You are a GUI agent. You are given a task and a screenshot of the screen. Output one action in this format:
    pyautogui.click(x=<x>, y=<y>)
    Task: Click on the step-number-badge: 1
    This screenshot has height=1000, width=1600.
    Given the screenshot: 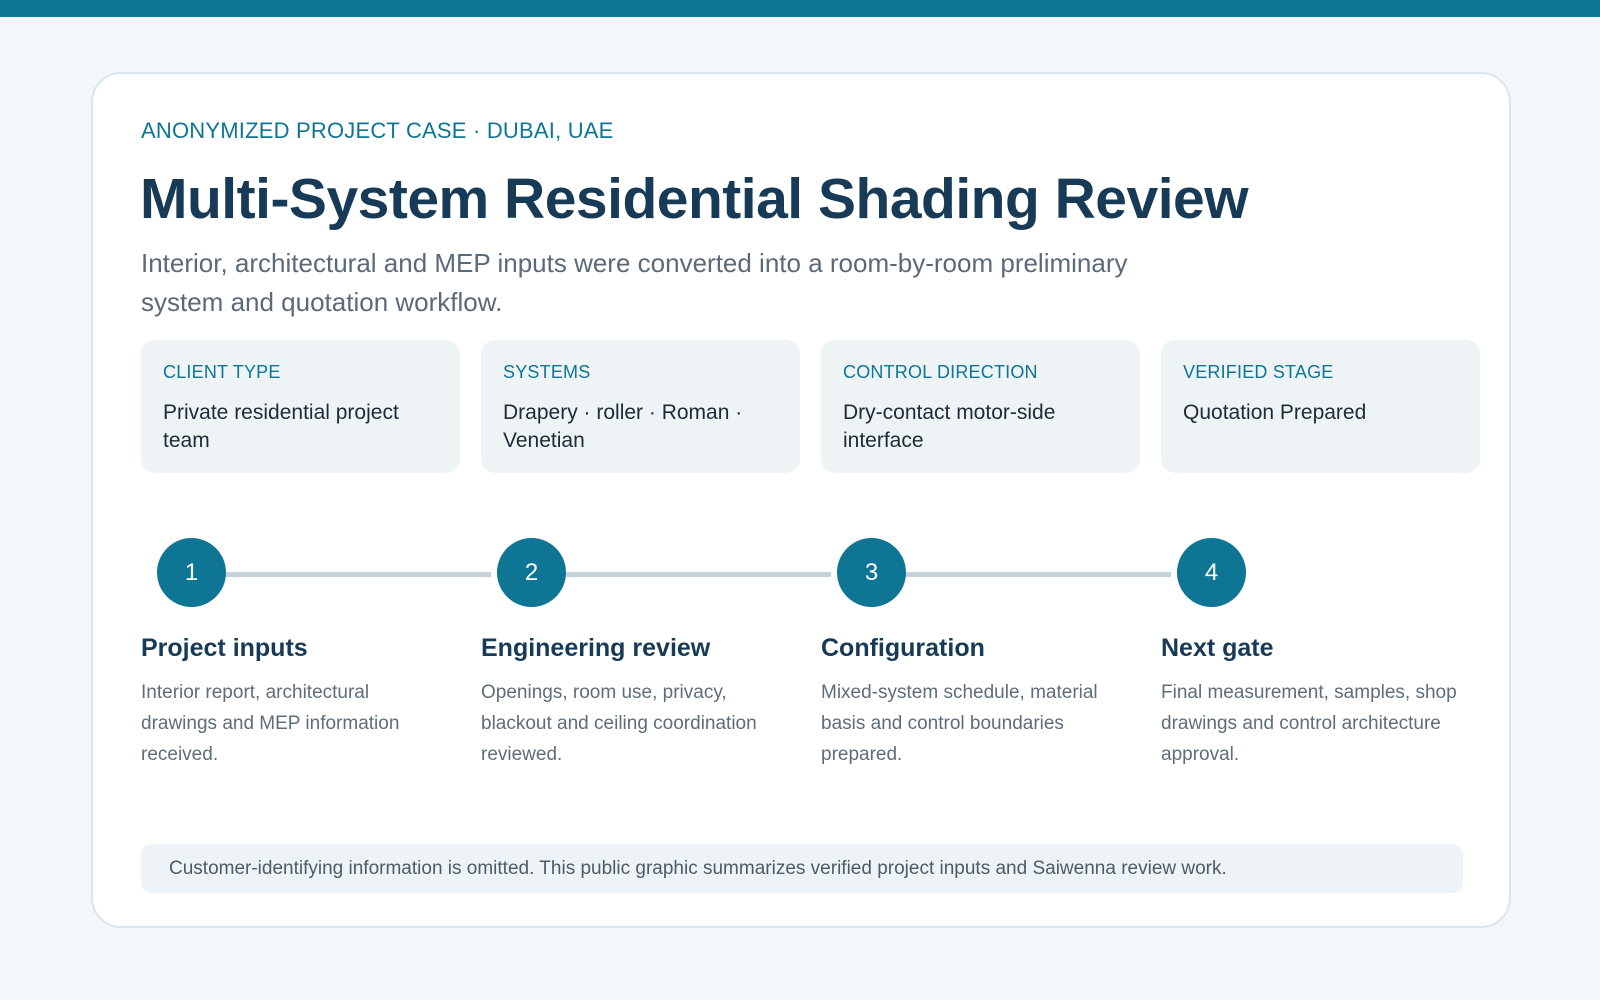 What is the action you would take?
    pyautogui.click(x=191, y=572)
    